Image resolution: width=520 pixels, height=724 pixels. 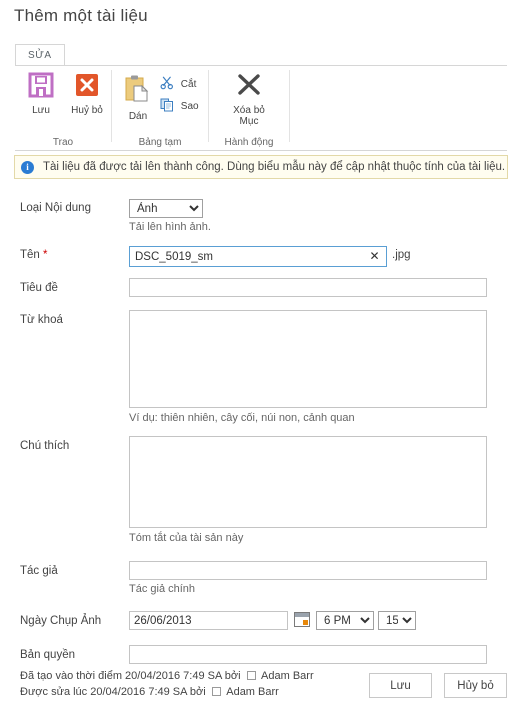 I want to click on ribbon-group-trao-label: Trao, so click(x=63, y=142).